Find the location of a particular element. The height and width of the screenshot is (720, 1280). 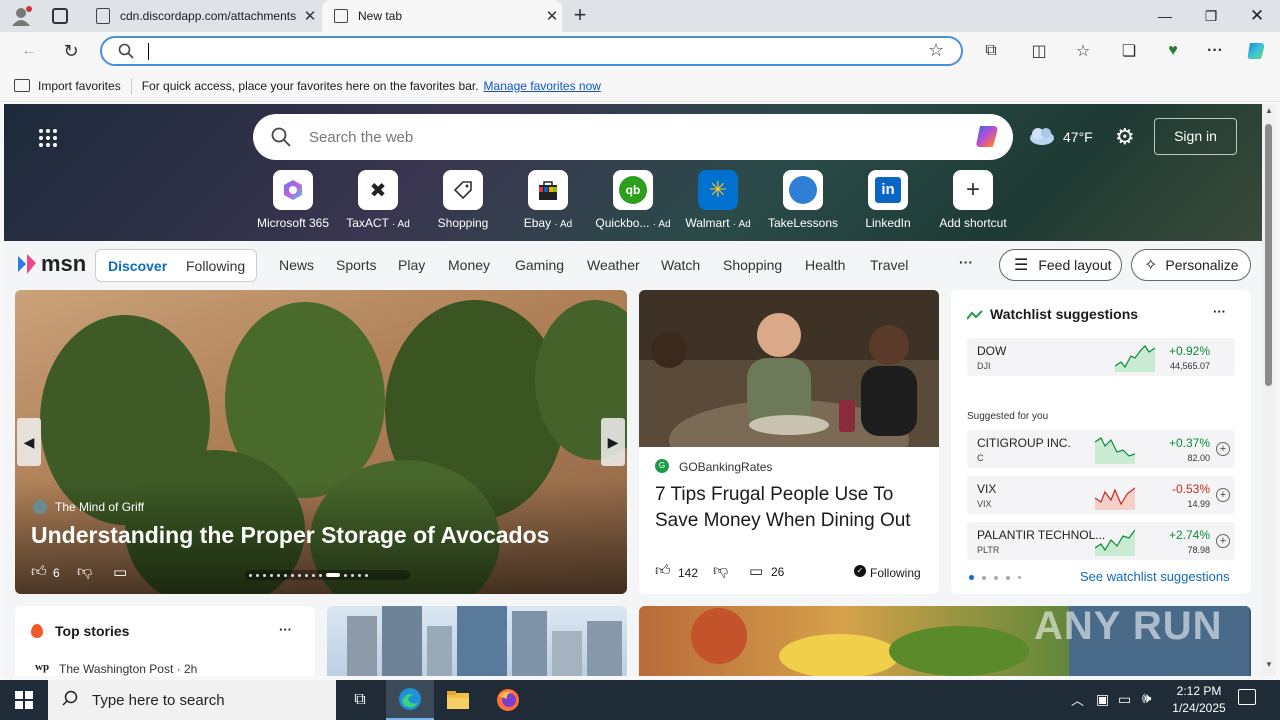

start-button is located at coordinates (24, 700).